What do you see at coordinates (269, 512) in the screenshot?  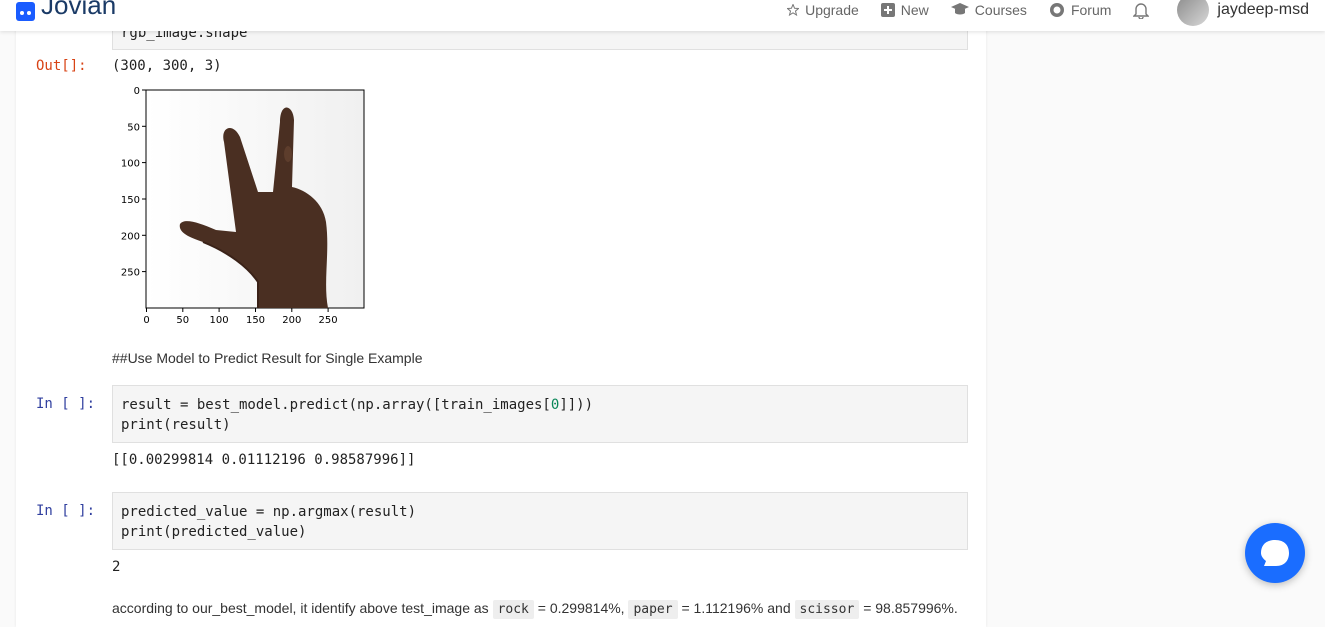 I see `code-line: predicted_value = np.argmax(result)` at bounding box center [269, 512].